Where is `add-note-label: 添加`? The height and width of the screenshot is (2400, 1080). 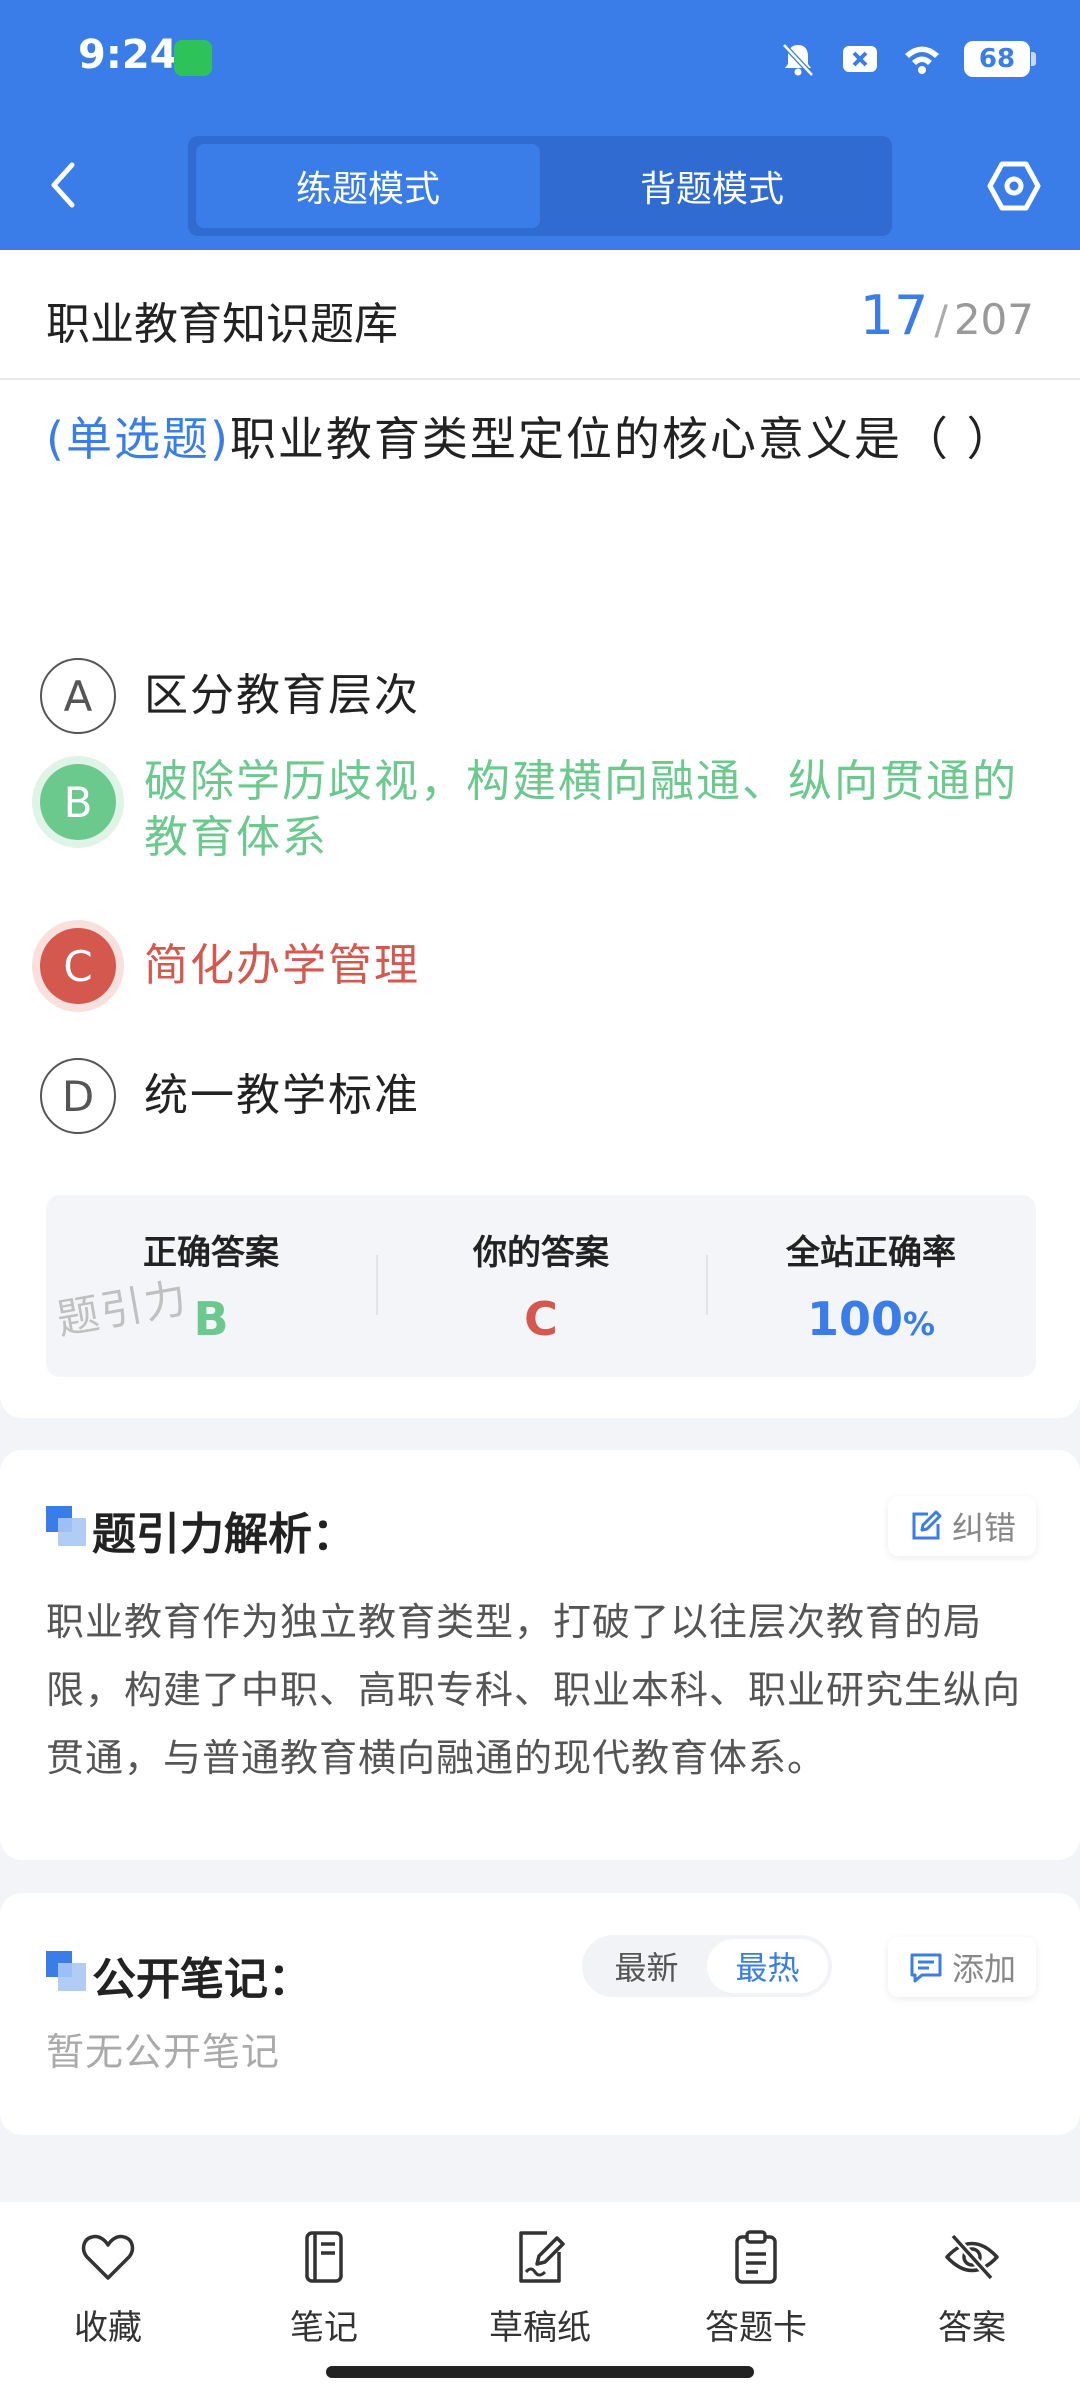
add-note-label: 添加 is located at coordinates (983, 1969).